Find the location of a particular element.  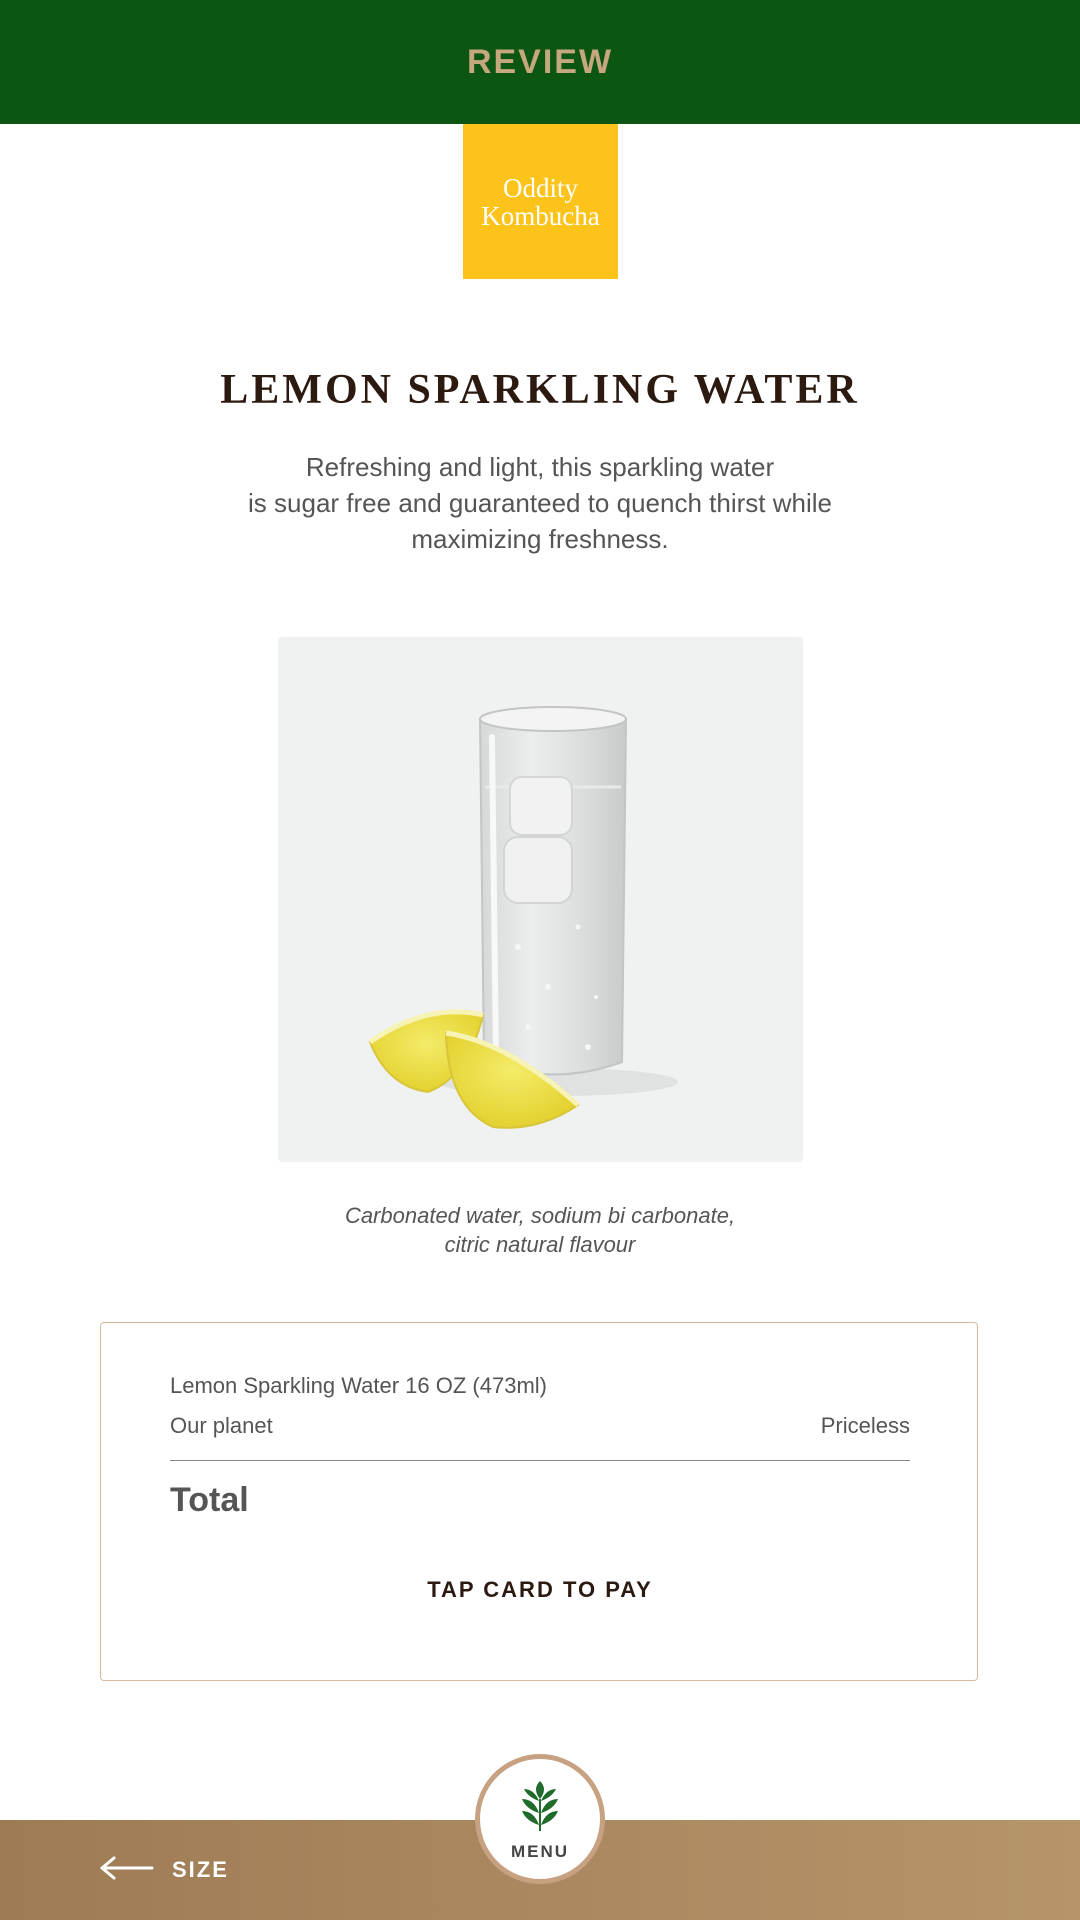

order-line-row: Our planet Priceless is located at coordinates (540, 1426).